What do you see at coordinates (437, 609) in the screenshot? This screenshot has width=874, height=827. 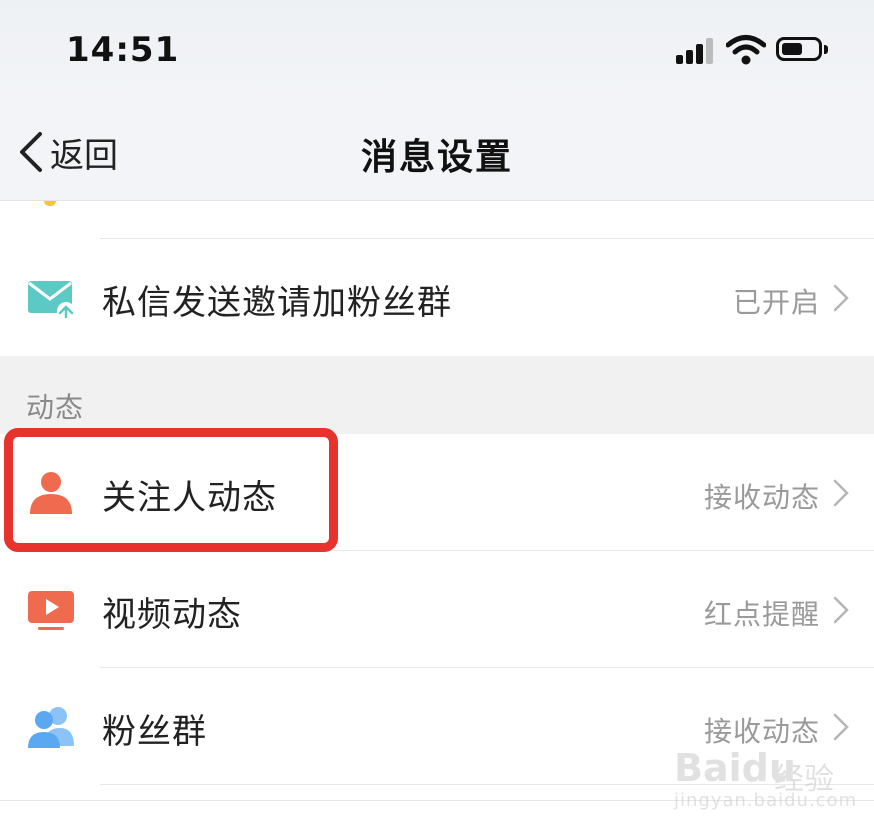 I see `settings-row-video-dynamics: 视频动态 红点提醒` at bounding box center [437, 609].